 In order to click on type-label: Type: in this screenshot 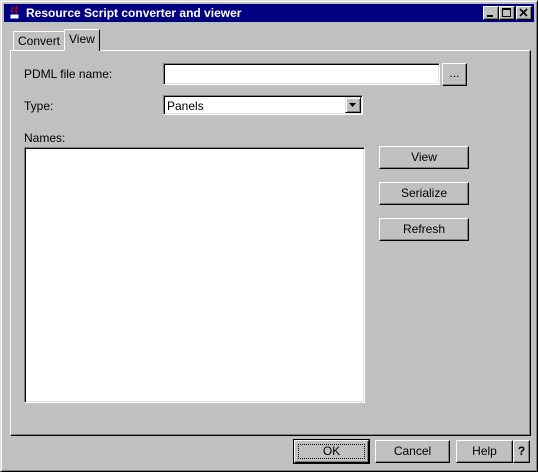, I will do `click(39, 106)`.